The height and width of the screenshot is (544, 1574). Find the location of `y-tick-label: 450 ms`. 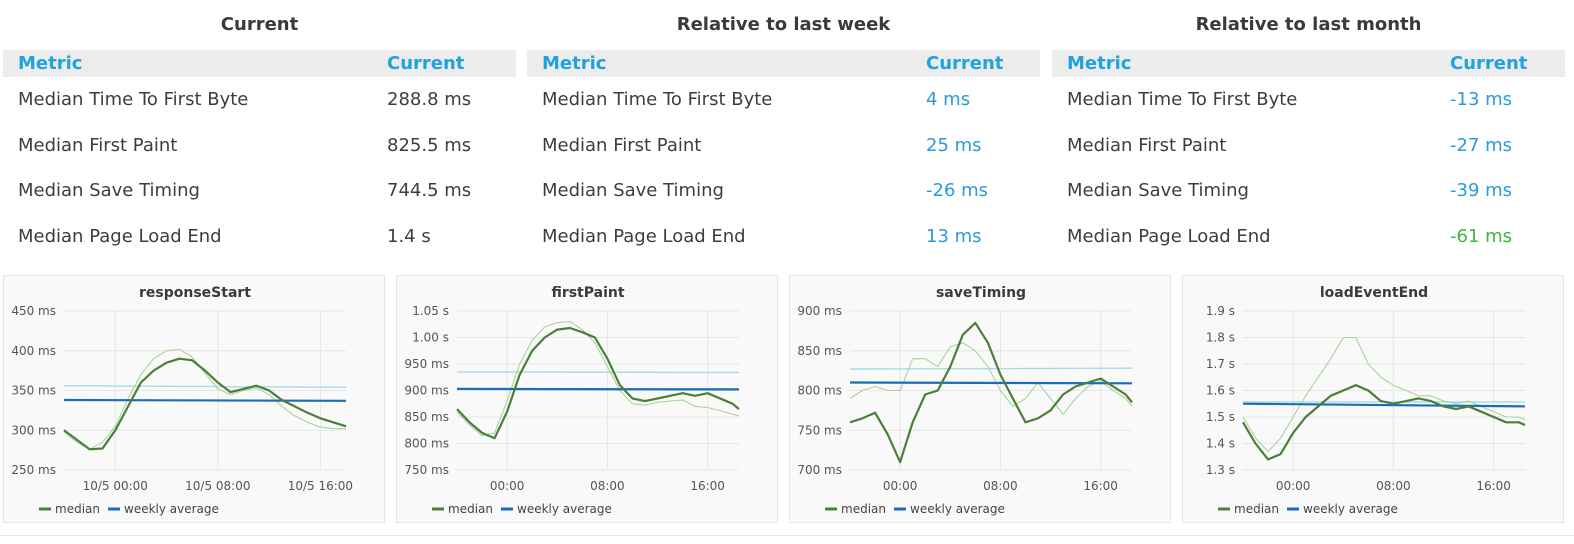

y-tick-label: 450 ms is located at coordinates (33, 311).